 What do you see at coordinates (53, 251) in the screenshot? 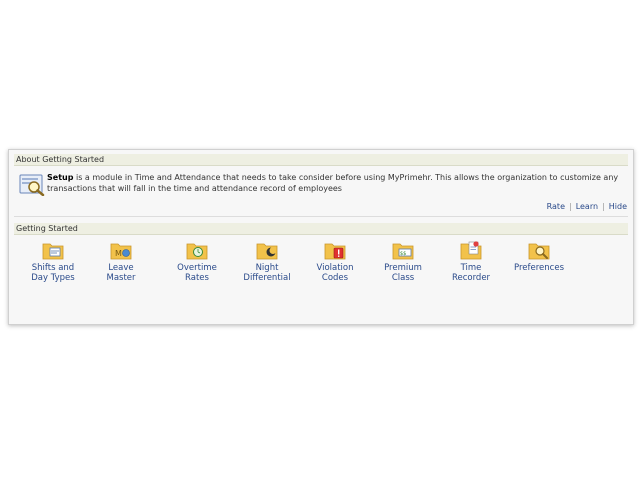
I see `shifts-folder-icon` at bounding box center [53, 251].